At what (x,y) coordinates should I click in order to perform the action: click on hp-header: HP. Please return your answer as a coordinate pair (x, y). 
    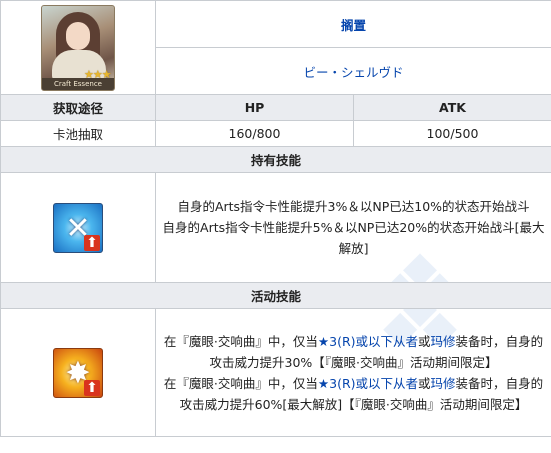
    Looking at the image, I should click on (254, 107).